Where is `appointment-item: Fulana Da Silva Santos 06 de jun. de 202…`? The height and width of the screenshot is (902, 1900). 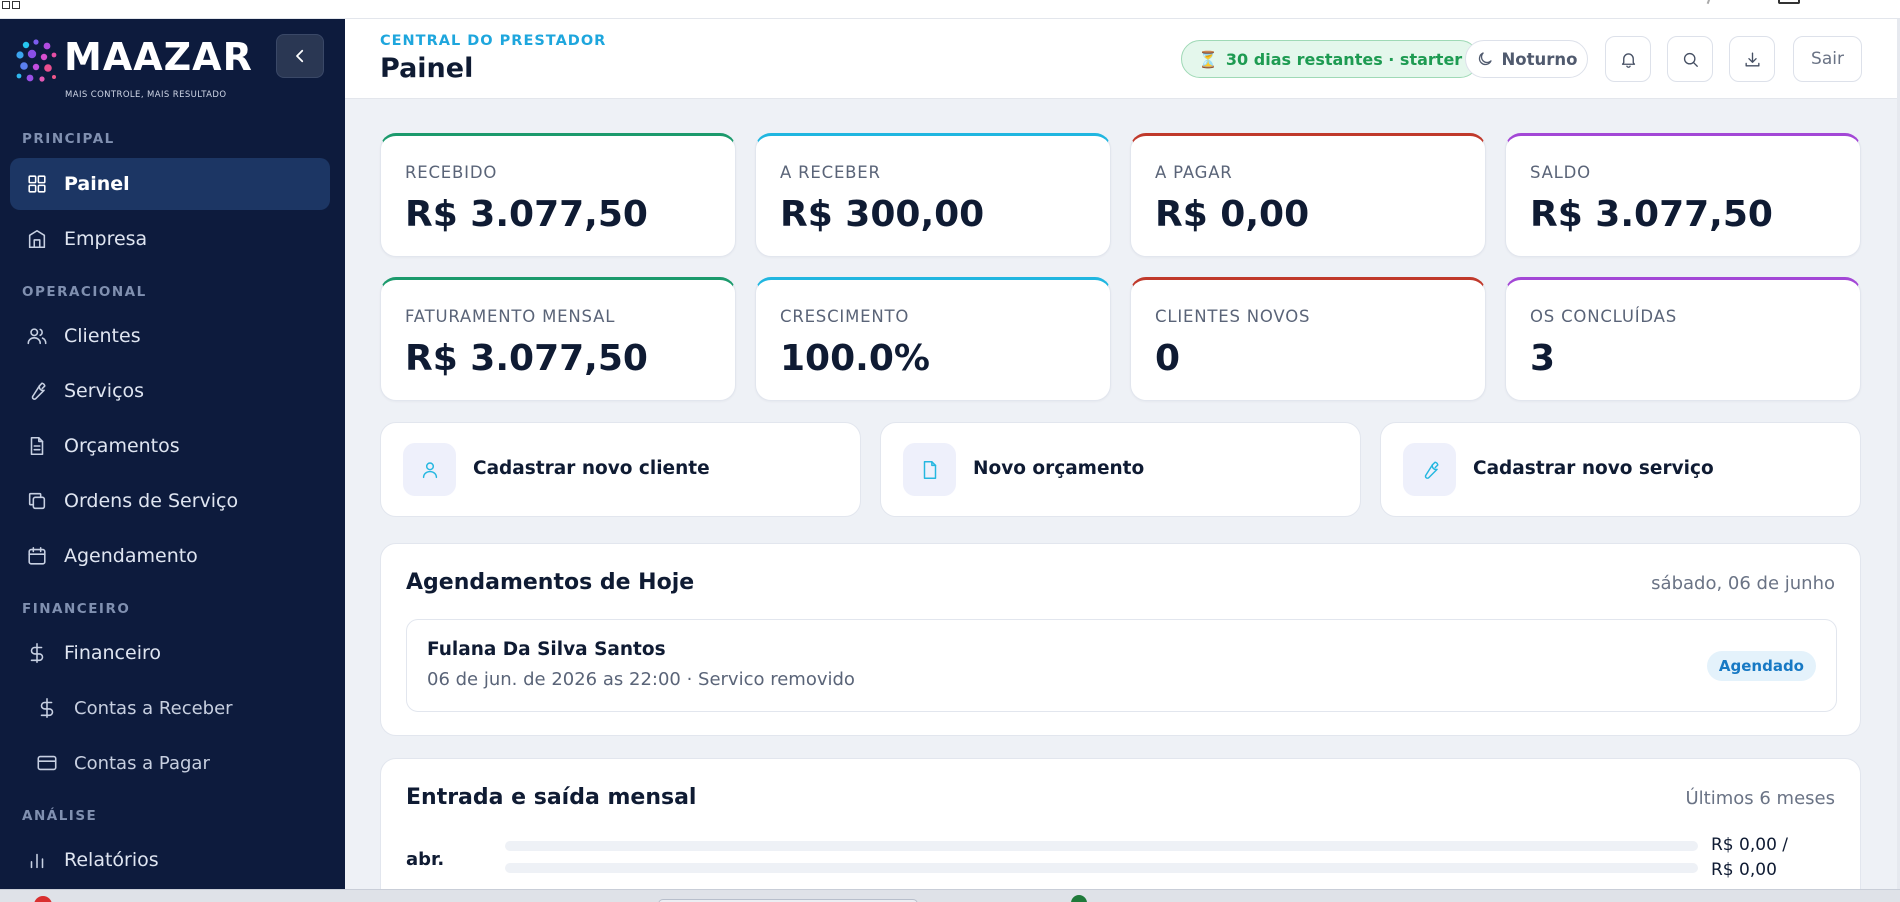 appointment-item: Fulana Da Silva Santos 06 de jun. de 202… is located at coordinates (1121, 665).